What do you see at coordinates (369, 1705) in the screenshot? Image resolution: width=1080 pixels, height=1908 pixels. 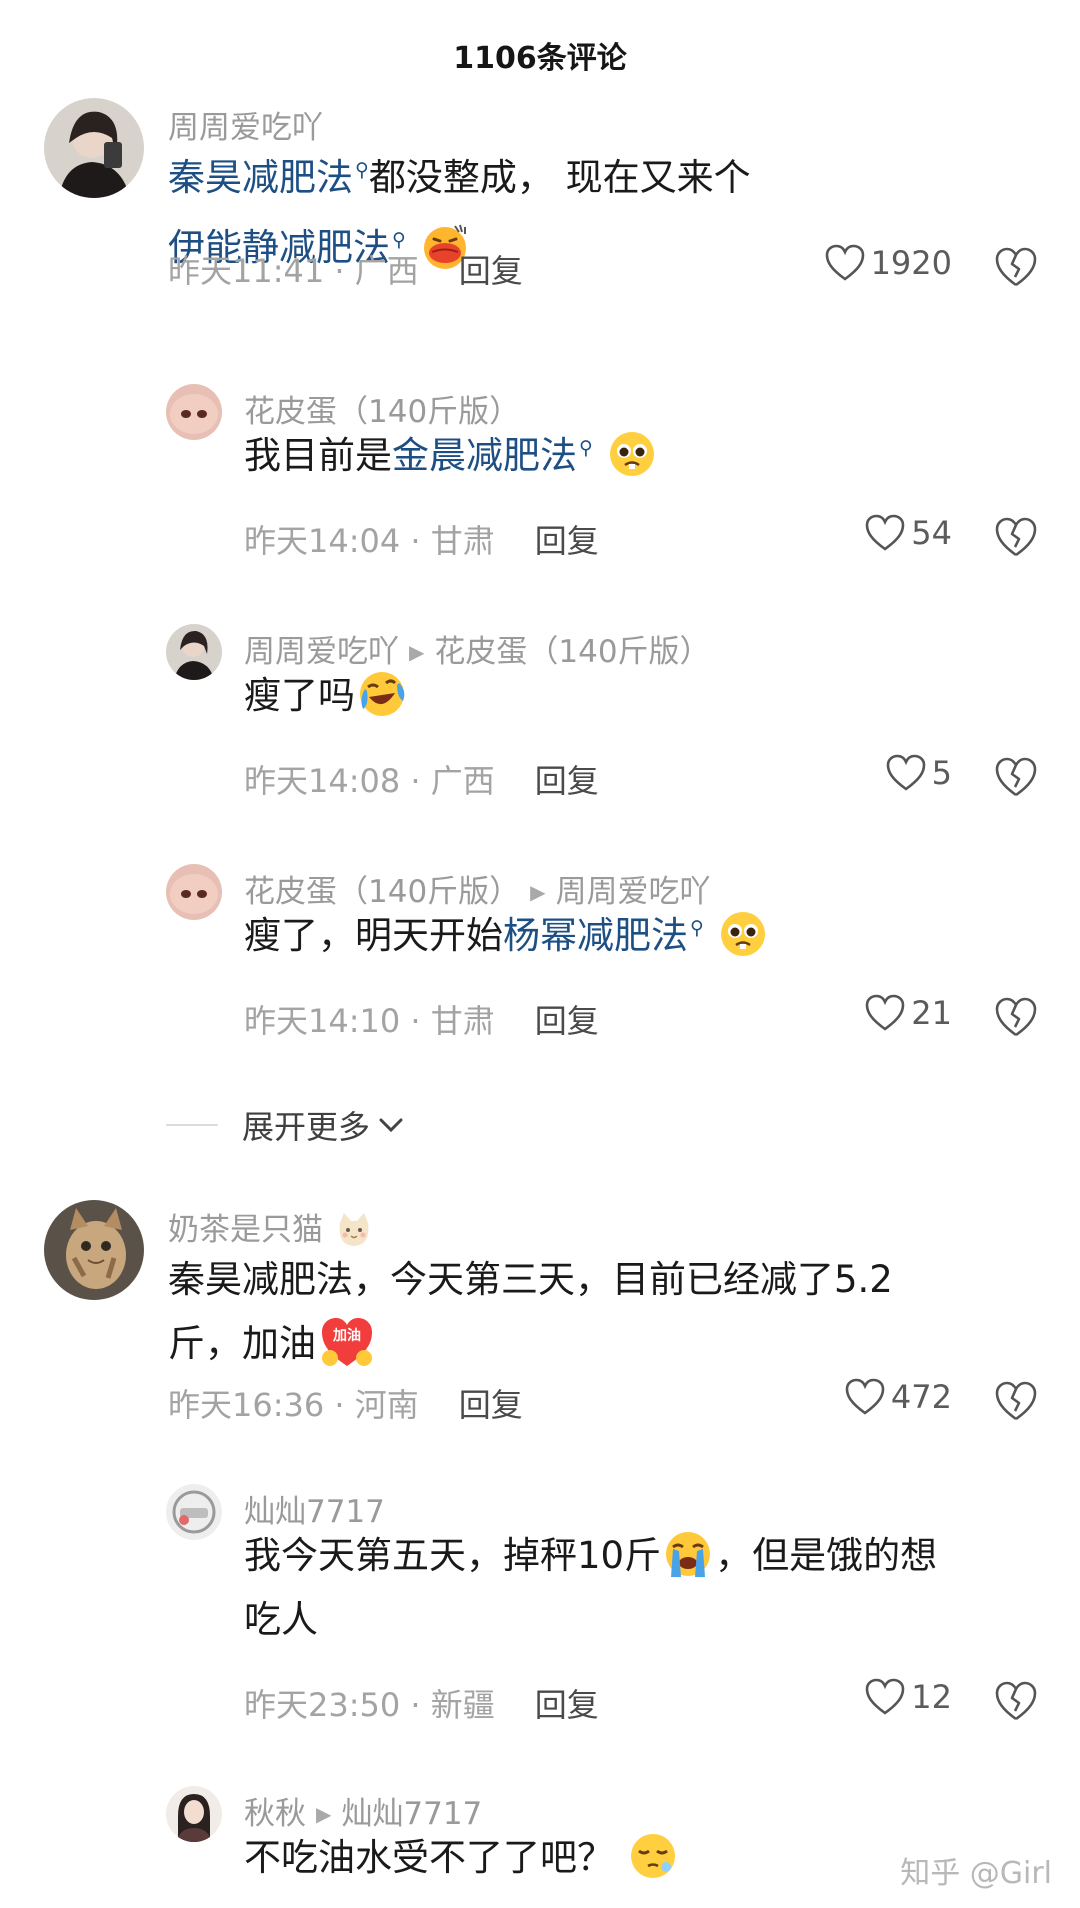 I see `comment-time-location: 昨天23:50 · 新疆` at bounding box center [369, 1705].